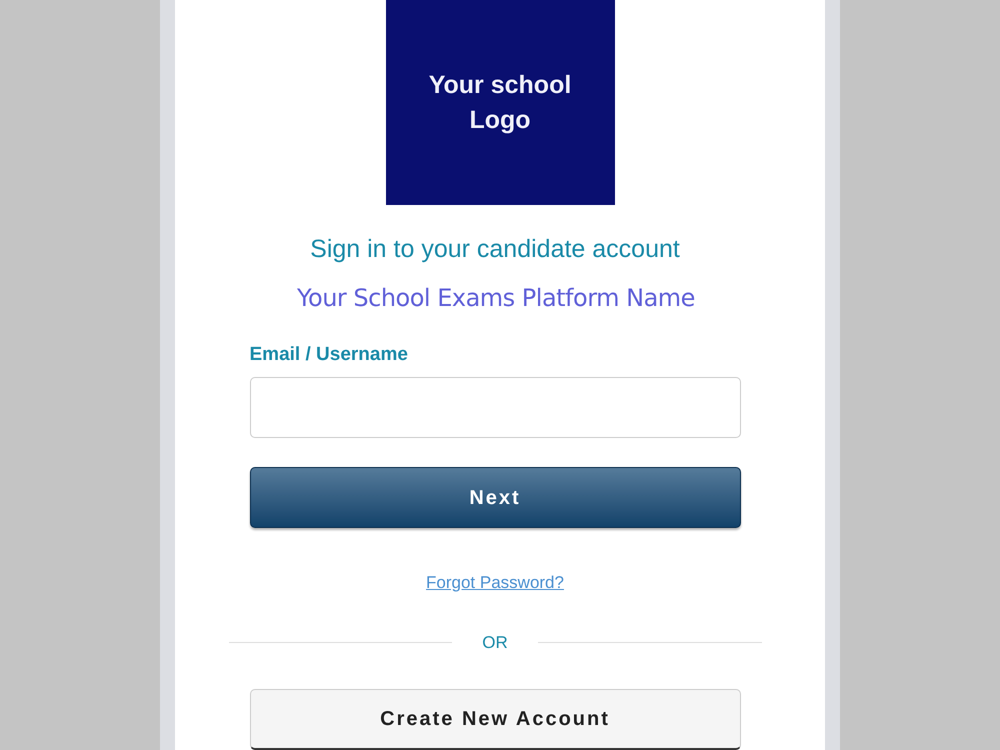 This screenshot has width=1000, height=750. What do you see at coordinates (500, 120) in the screenshot?
I see `logo-text: Logo` at bounding box center [500, 120].